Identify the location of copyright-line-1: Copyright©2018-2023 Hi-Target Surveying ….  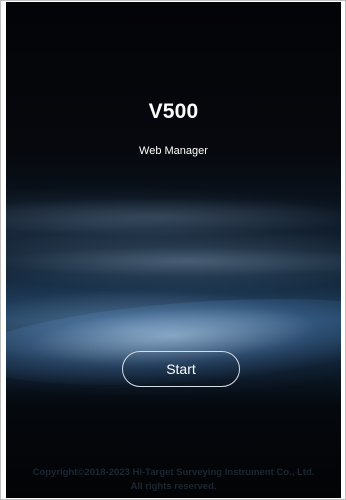
(173, 472).